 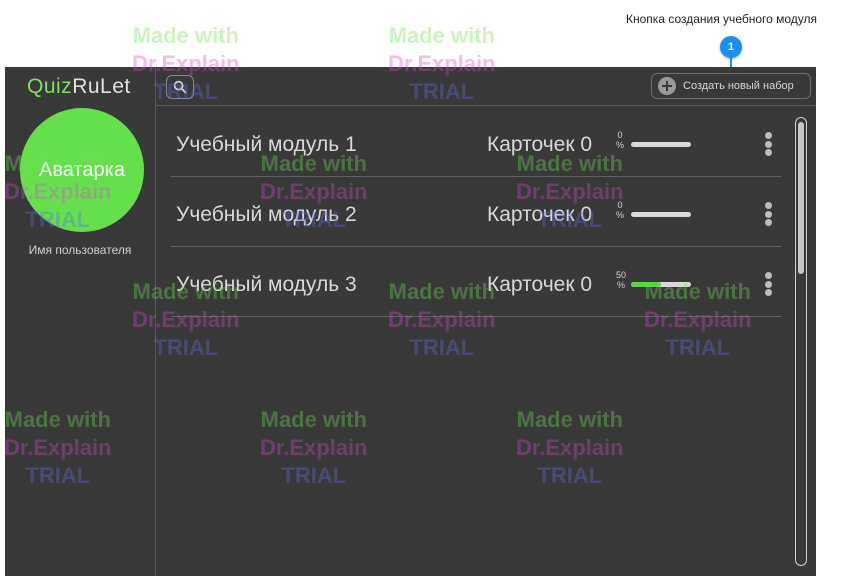 I want to click on progress-percent: 50%, so click(x=621, y=280).